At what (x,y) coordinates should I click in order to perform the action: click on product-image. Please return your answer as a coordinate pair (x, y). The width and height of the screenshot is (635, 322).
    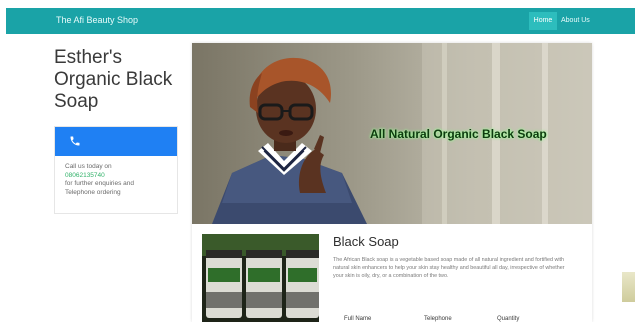
    Looking at the image, I should click on (260, 278).